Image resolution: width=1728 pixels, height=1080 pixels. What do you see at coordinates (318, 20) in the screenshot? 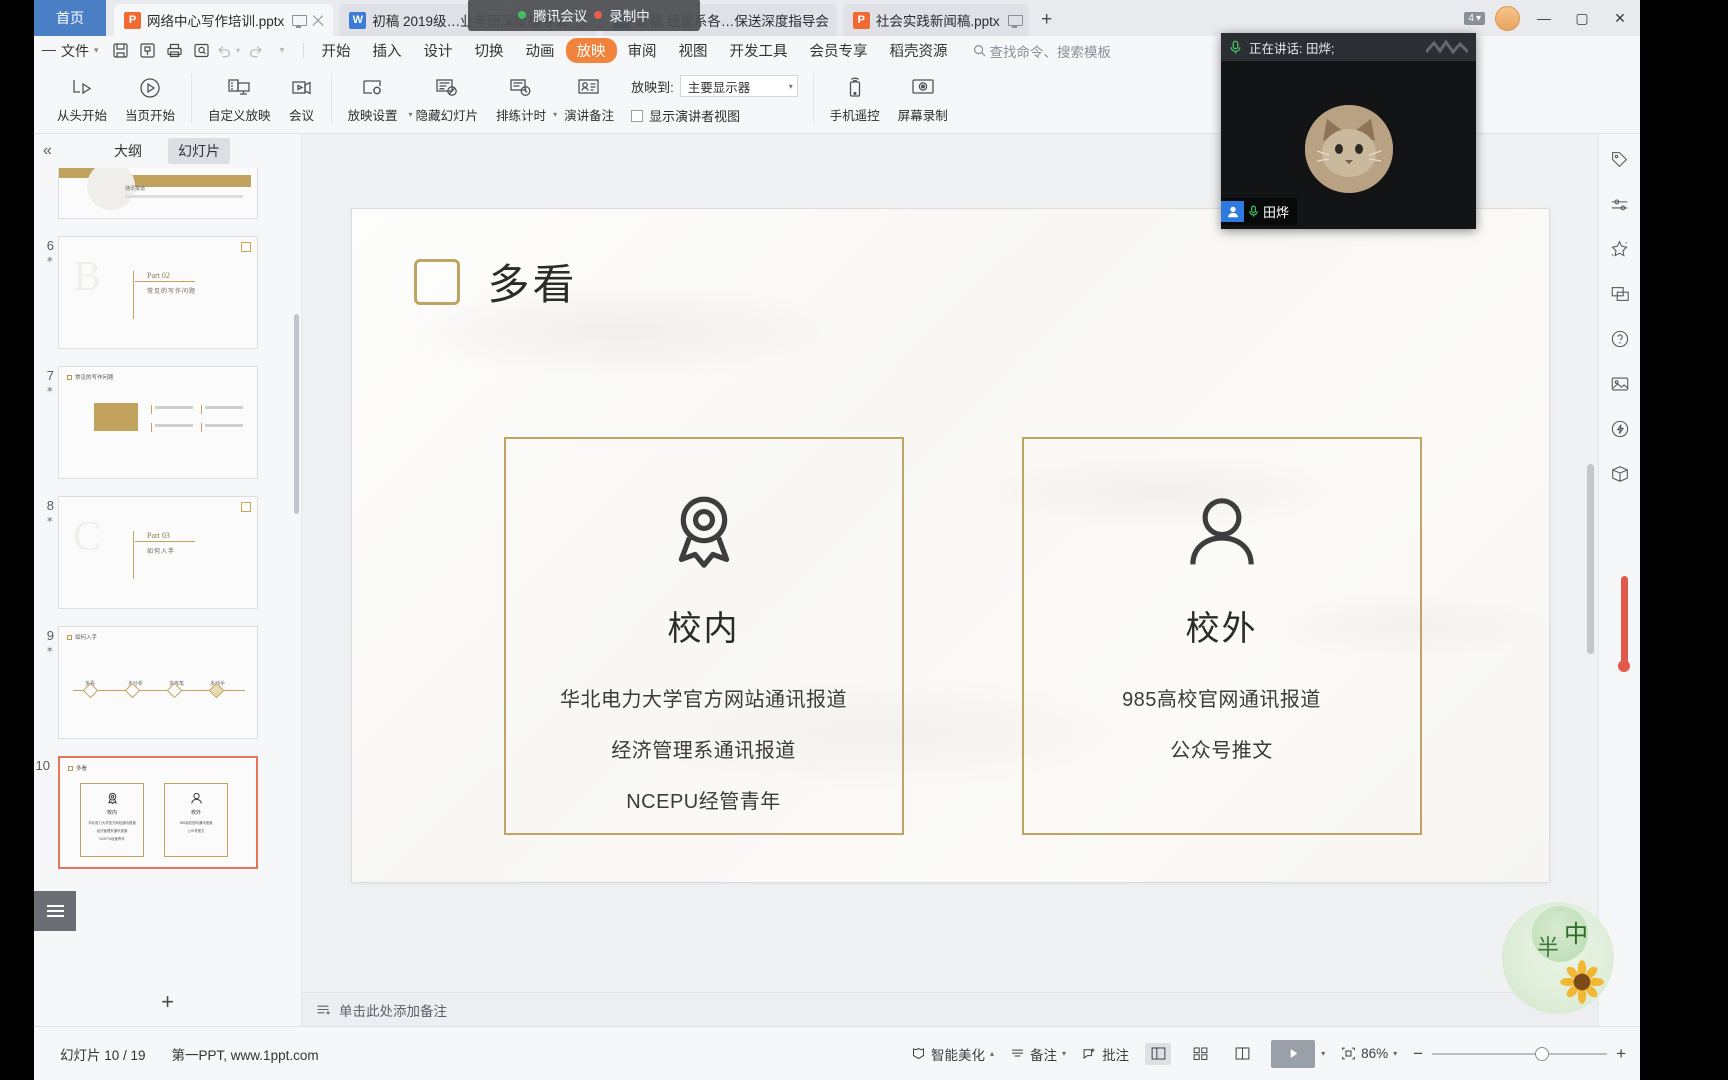
I see `close-icon` at bounding box center [318, 20].